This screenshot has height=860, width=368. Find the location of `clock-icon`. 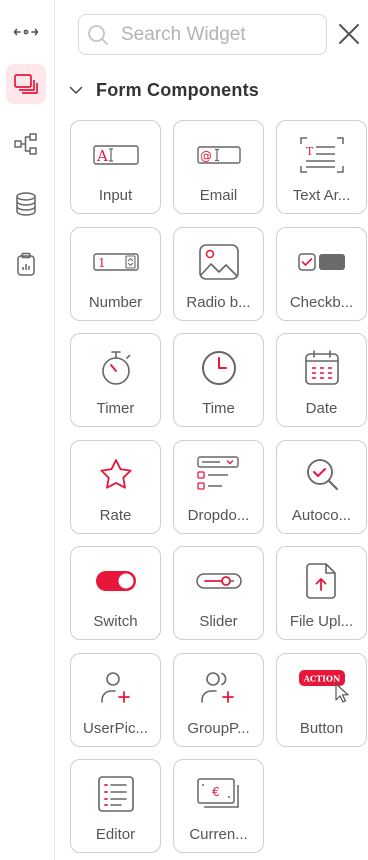

clock-icon is located at coordinates (218, 368).